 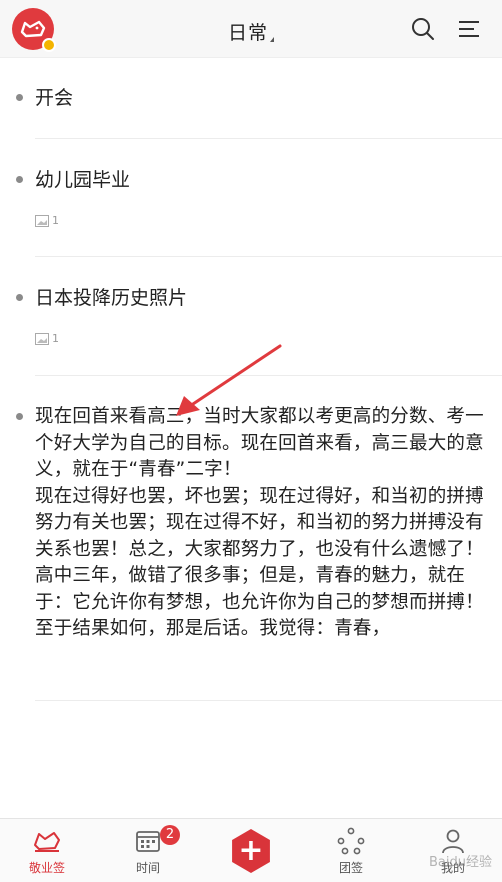 I want to click on divider, so click(x=268, y=700).